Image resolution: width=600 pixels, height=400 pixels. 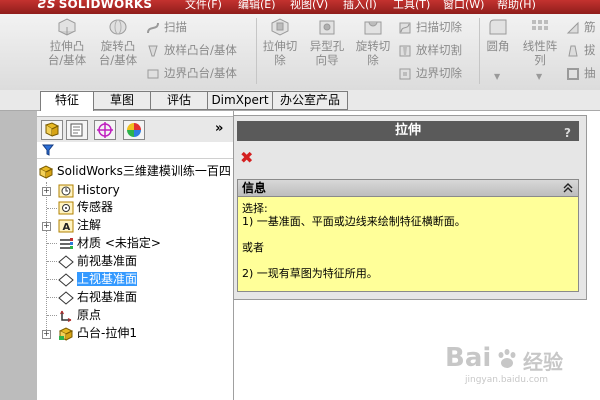 I want to click on expand-history-icon: +, so click(x=46, y=191).